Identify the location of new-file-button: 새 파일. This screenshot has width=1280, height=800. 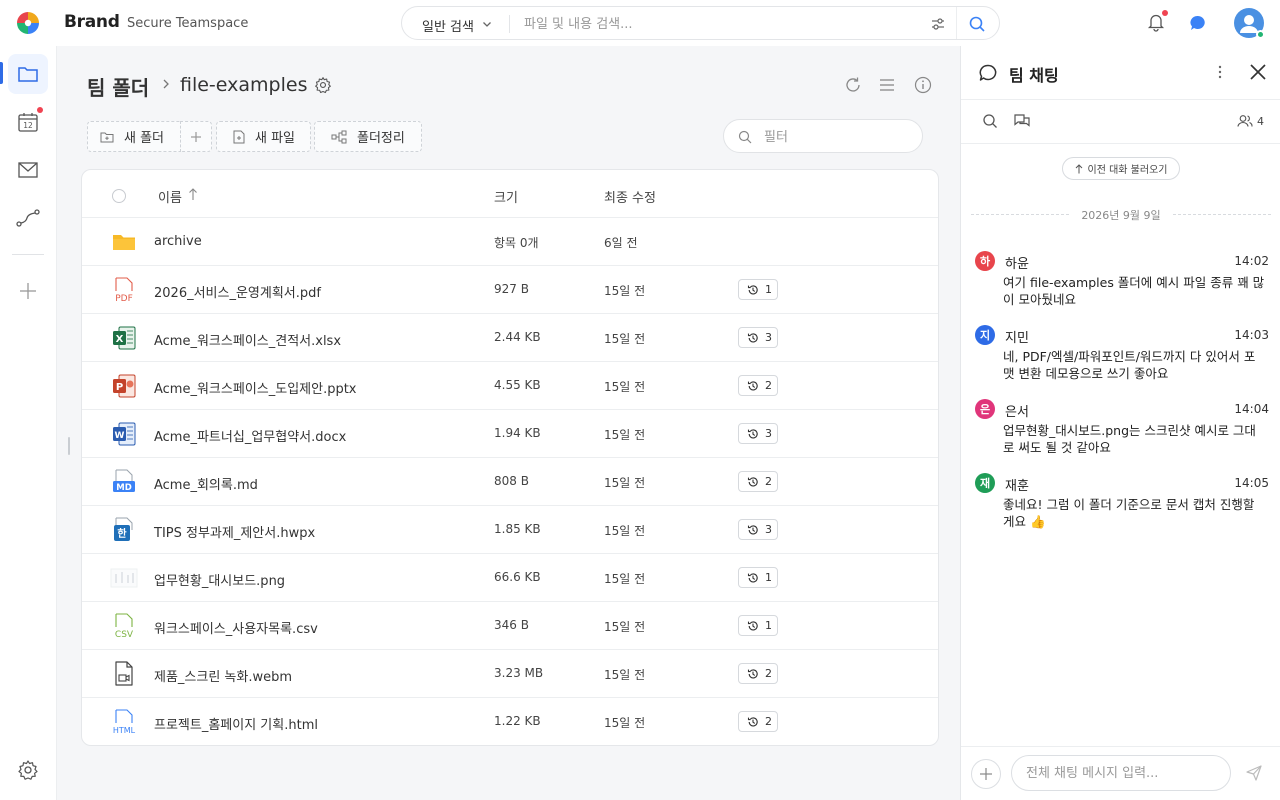
(263, 136).